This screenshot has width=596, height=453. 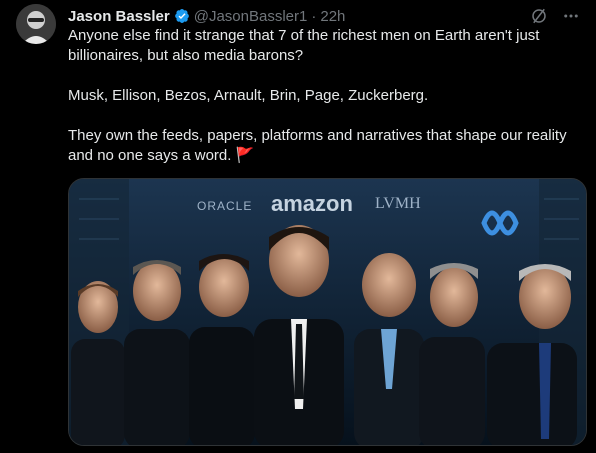 I want to click on author-handle: @JasonBassler1, so click(x=251, y=16).